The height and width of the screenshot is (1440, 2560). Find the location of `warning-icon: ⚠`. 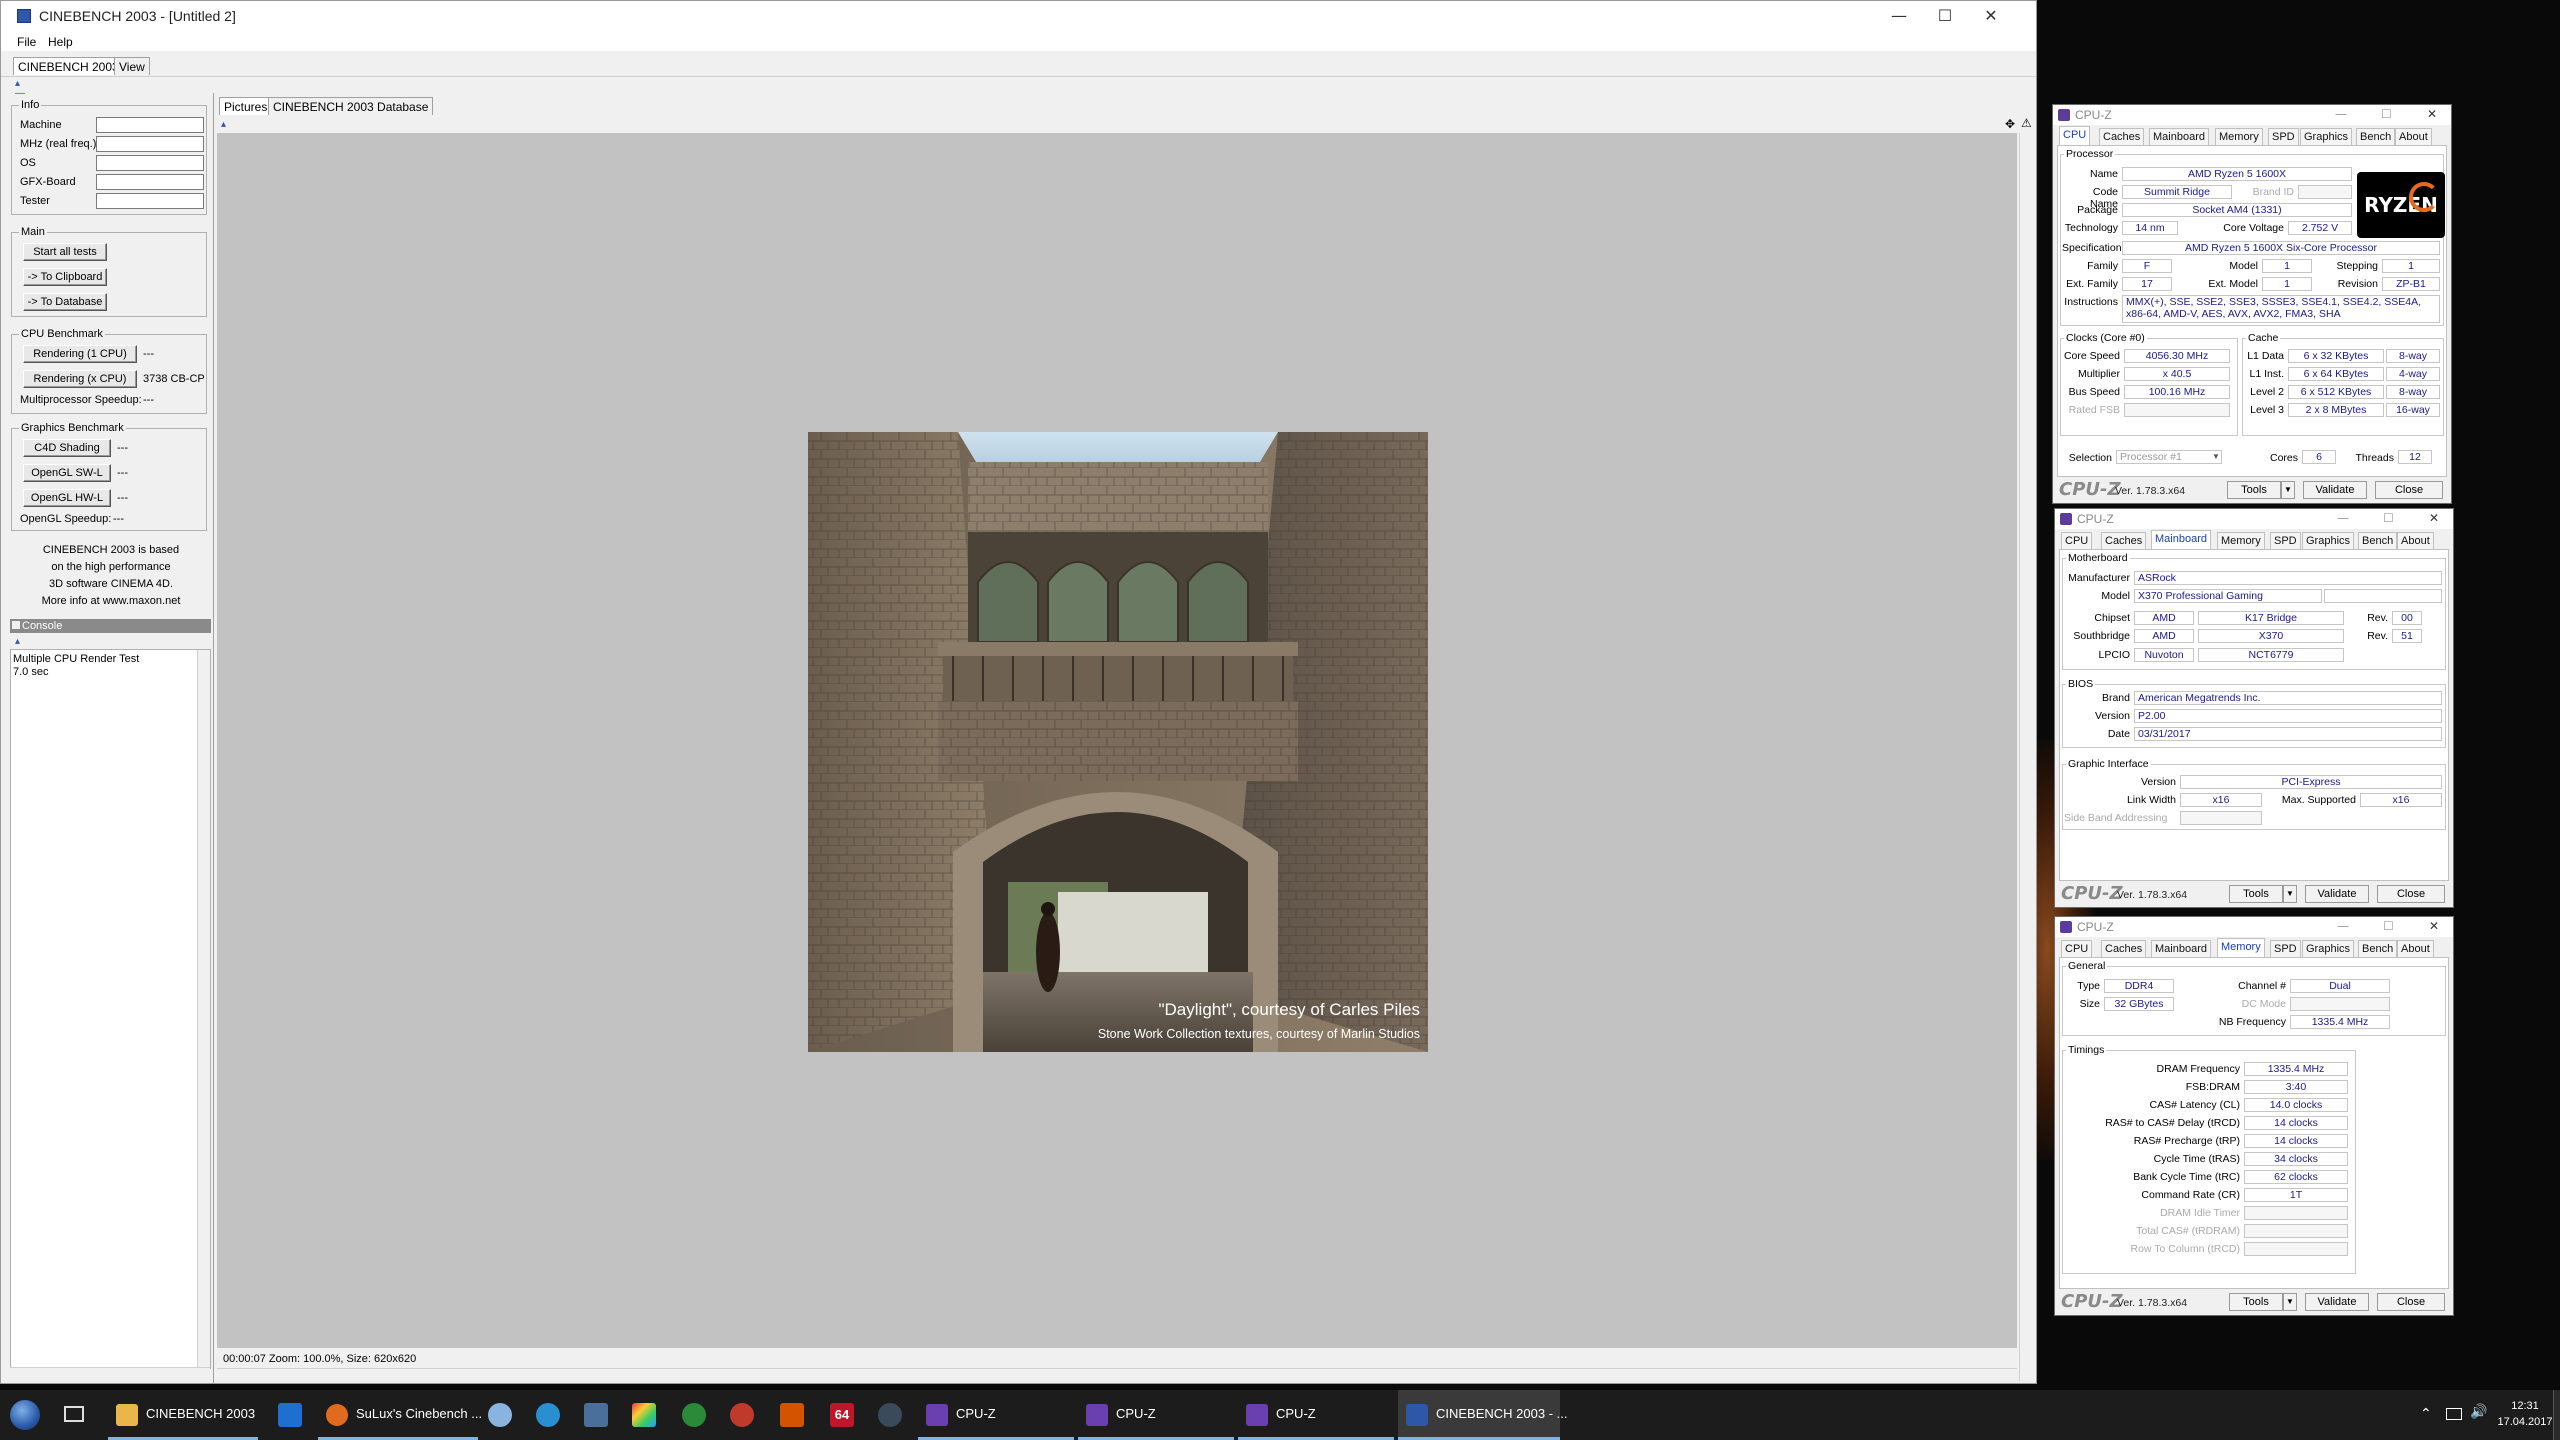

warning-icon: ⚠ is located at coordinates (2026, 123).